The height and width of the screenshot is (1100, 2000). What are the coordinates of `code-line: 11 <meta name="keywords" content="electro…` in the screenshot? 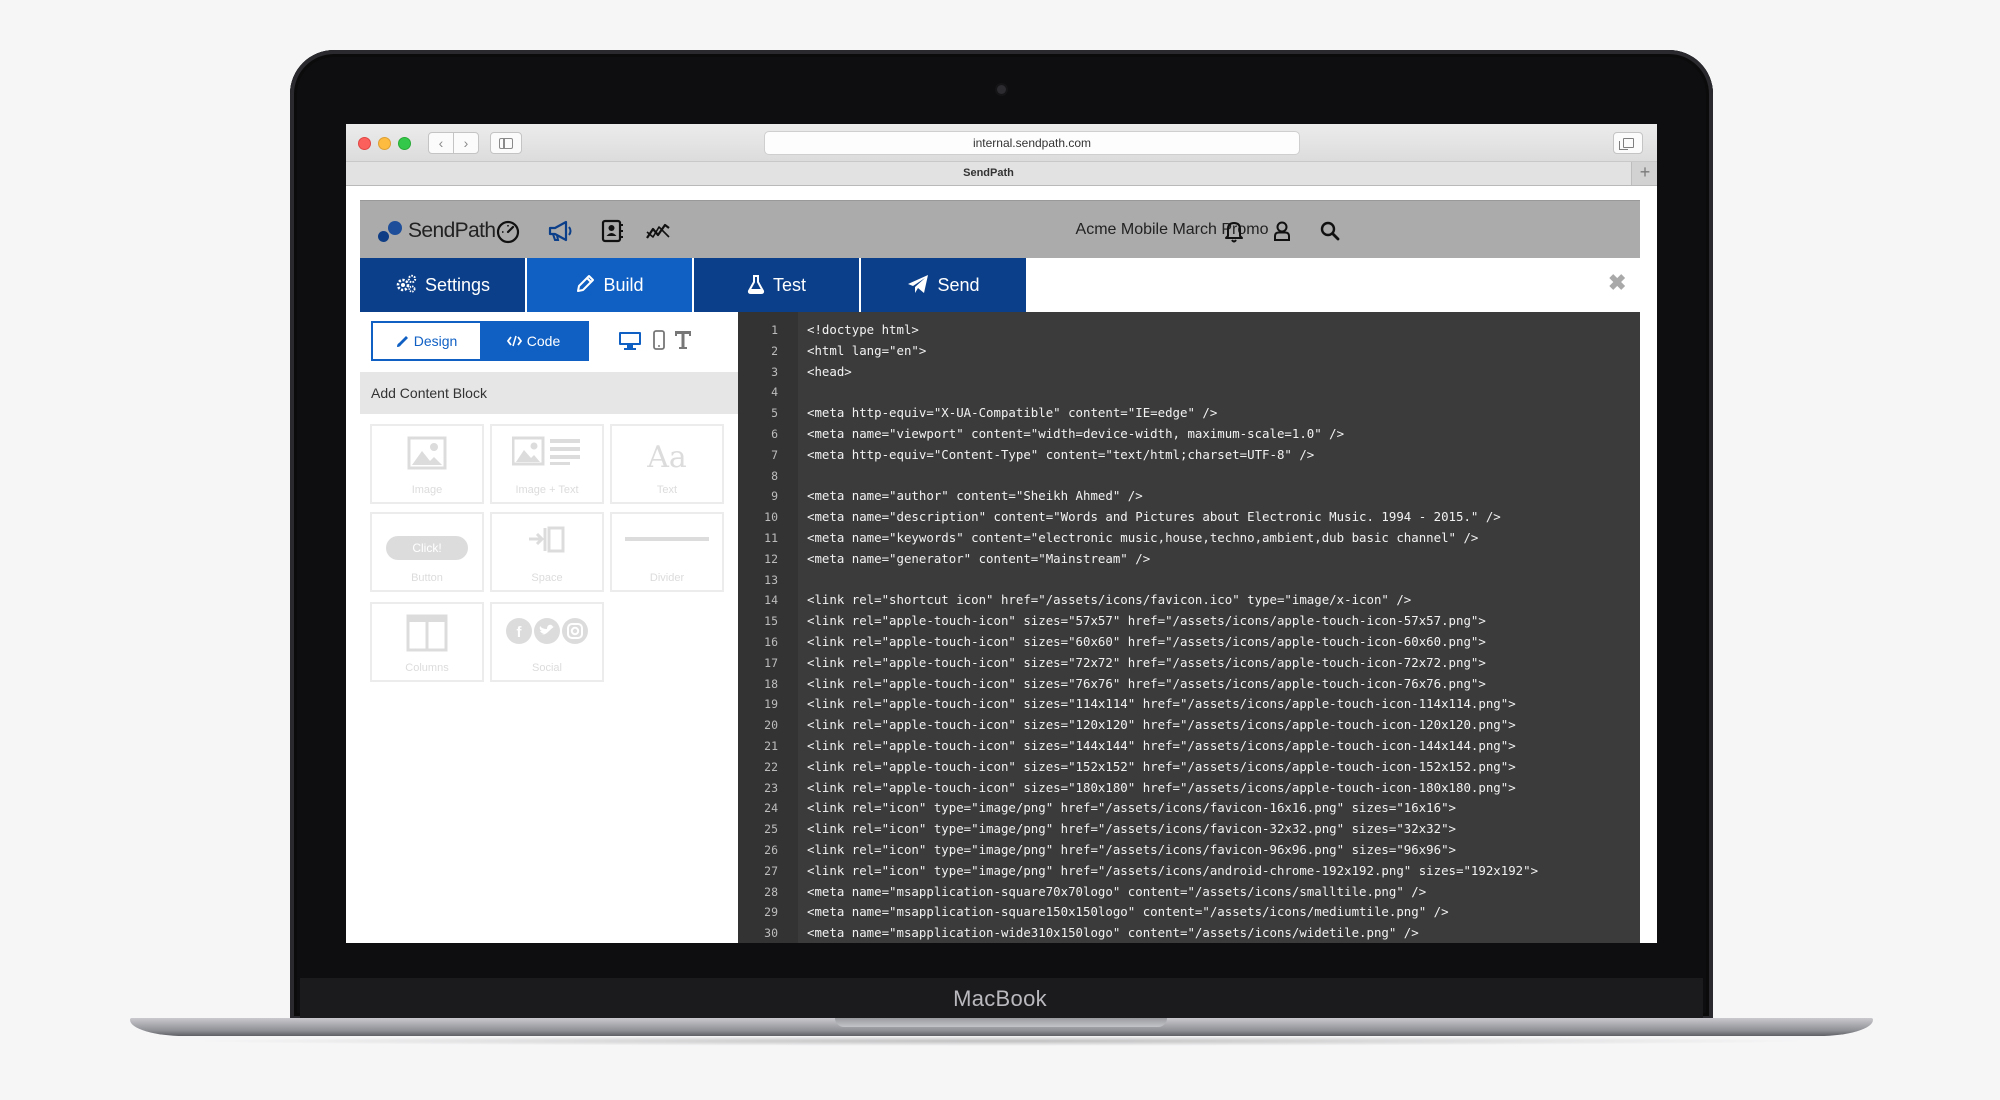 It's located at (1189, 538).